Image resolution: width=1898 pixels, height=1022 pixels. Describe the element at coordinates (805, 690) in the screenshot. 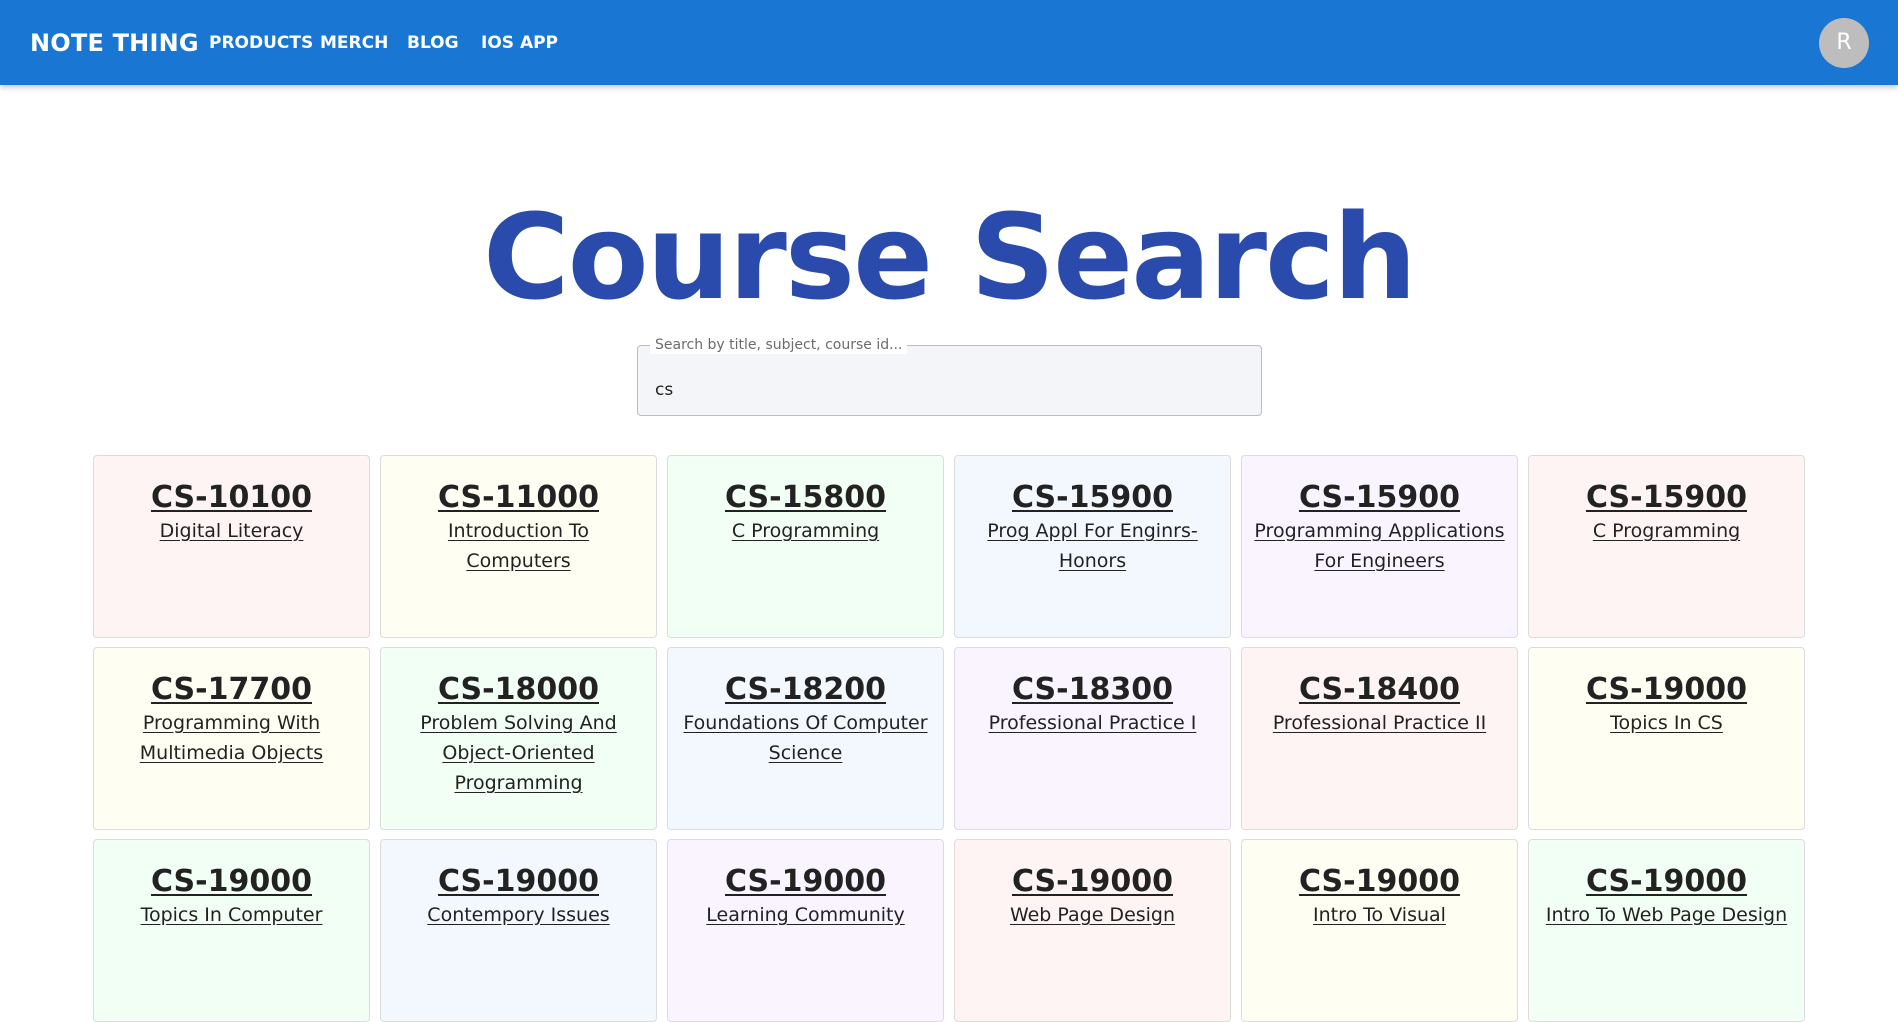

I see `course-id-link: CS-18200` at that location.